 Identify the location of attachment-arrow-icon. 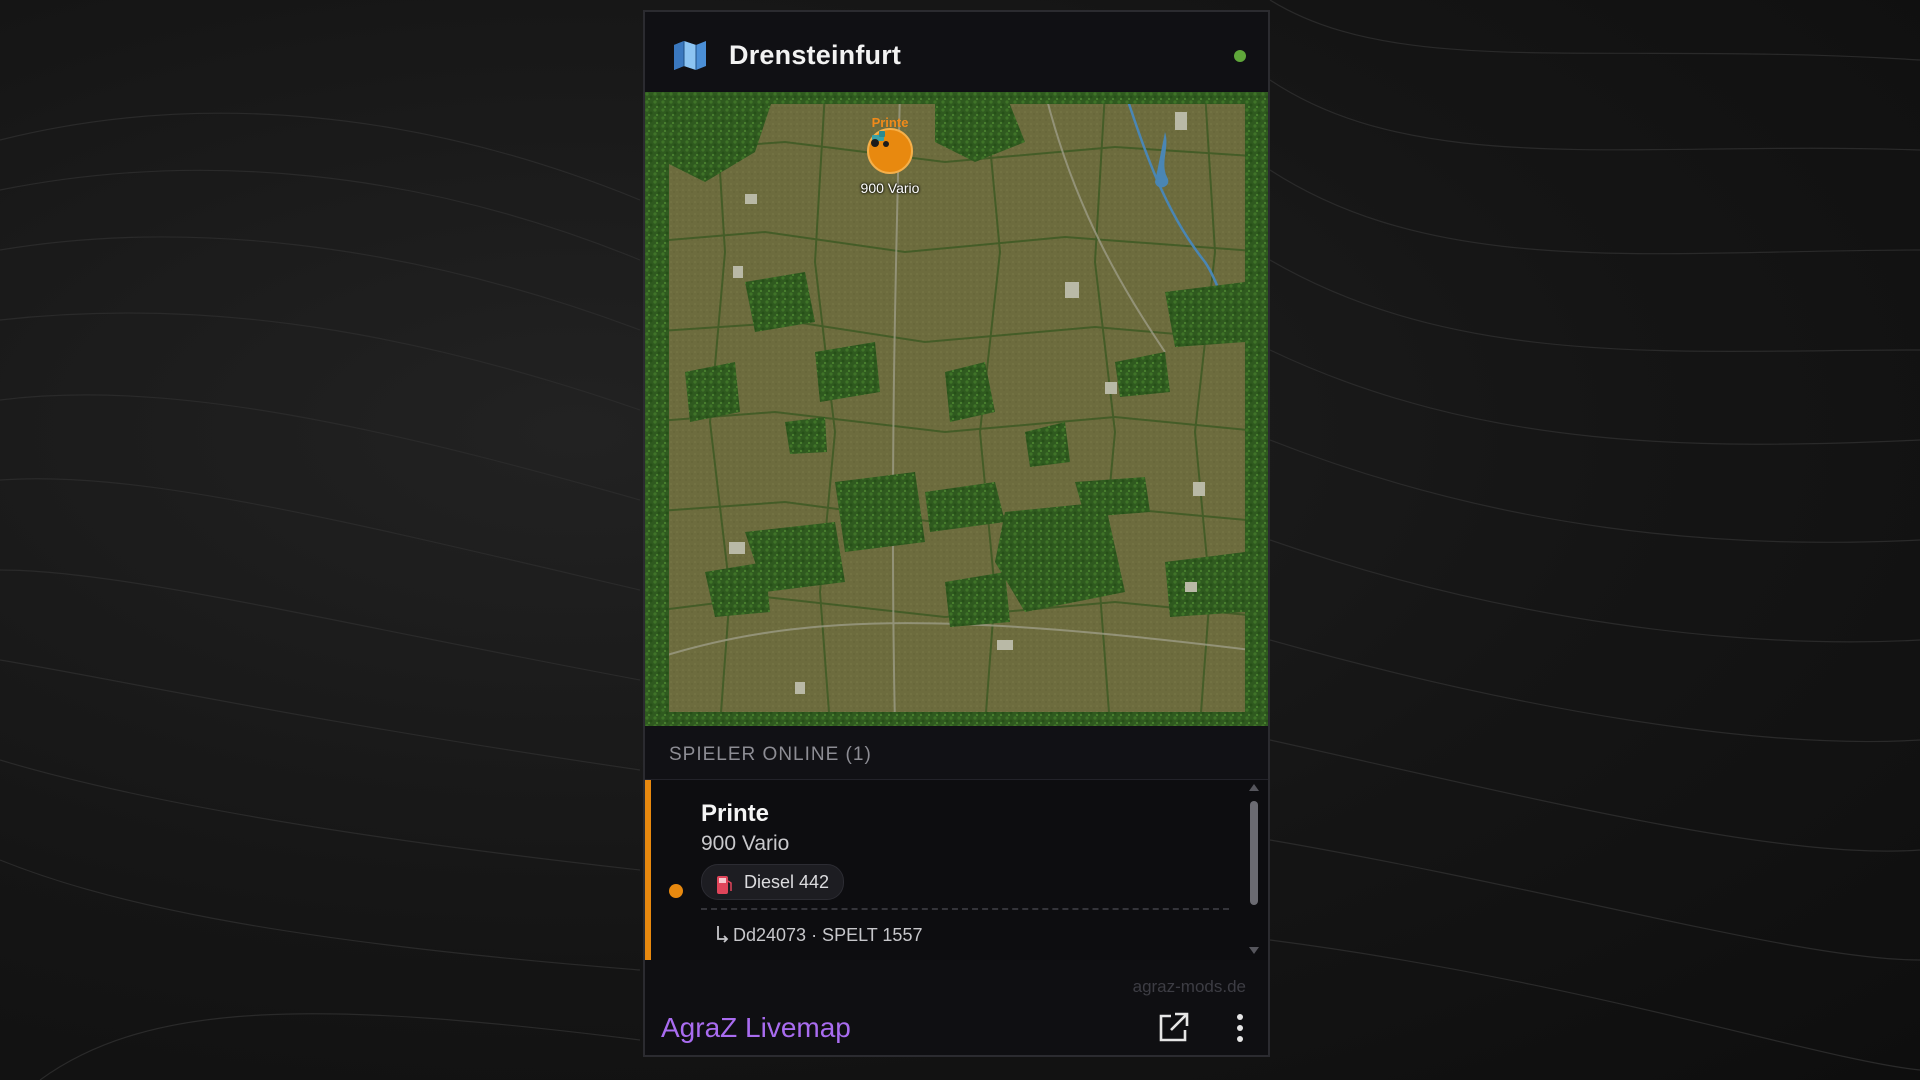
(723, 934).